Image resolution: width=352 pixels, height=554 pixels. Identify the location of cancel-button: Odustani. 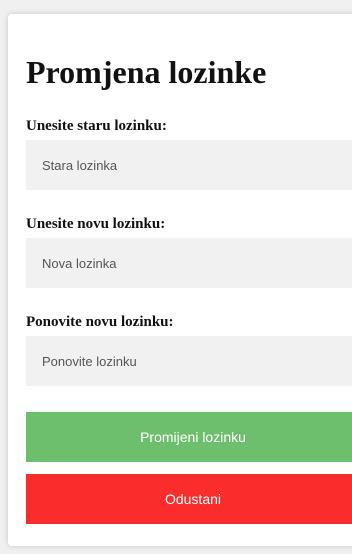
(189, 499).